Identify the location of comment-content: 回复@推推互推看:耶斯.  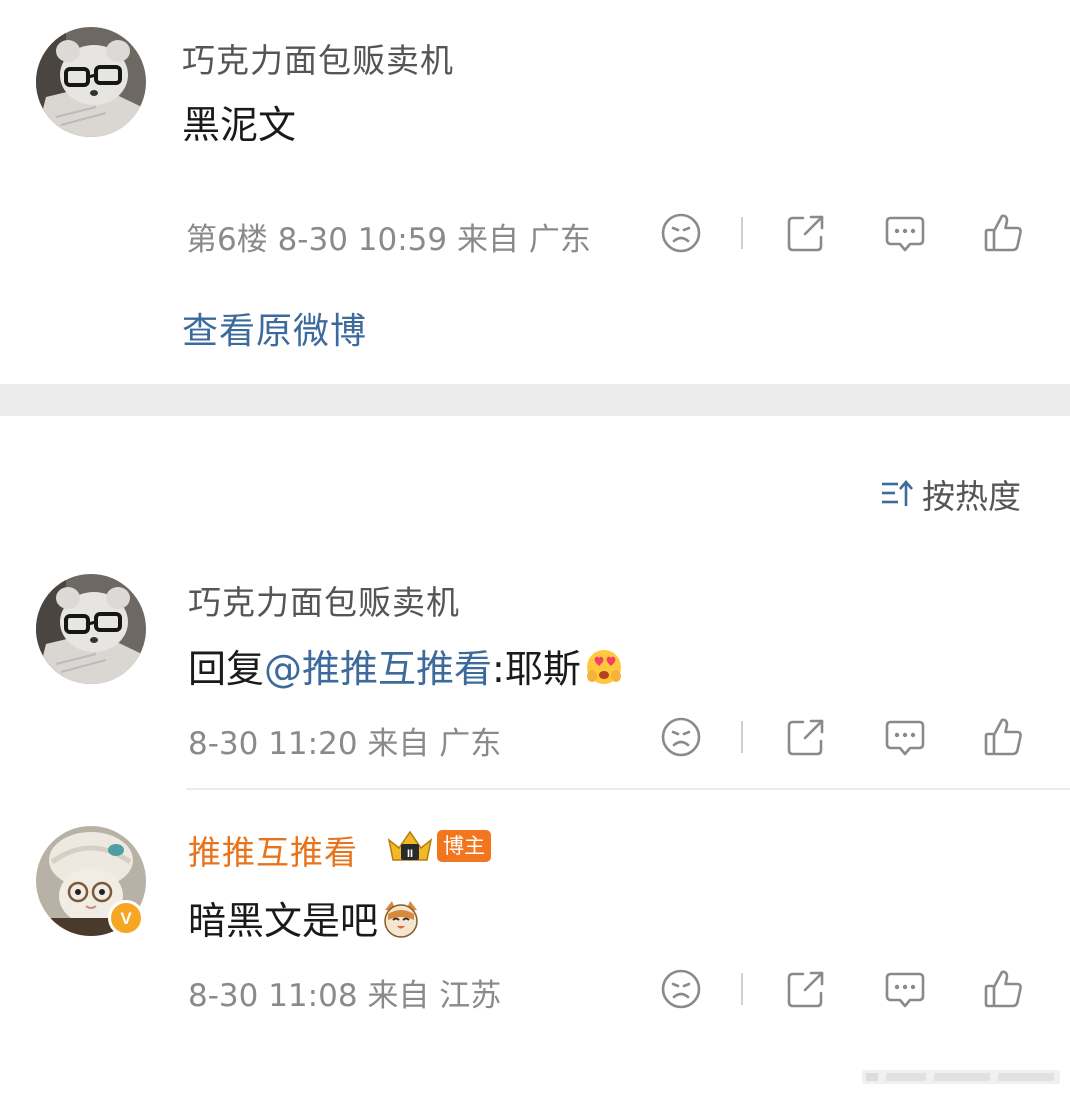
(406, 665).